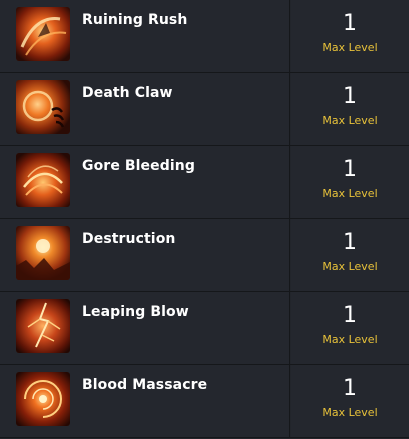  Describe the element at coordinates (129, 239) in the screenshot. I see `skill-name: Destruction` at that location.